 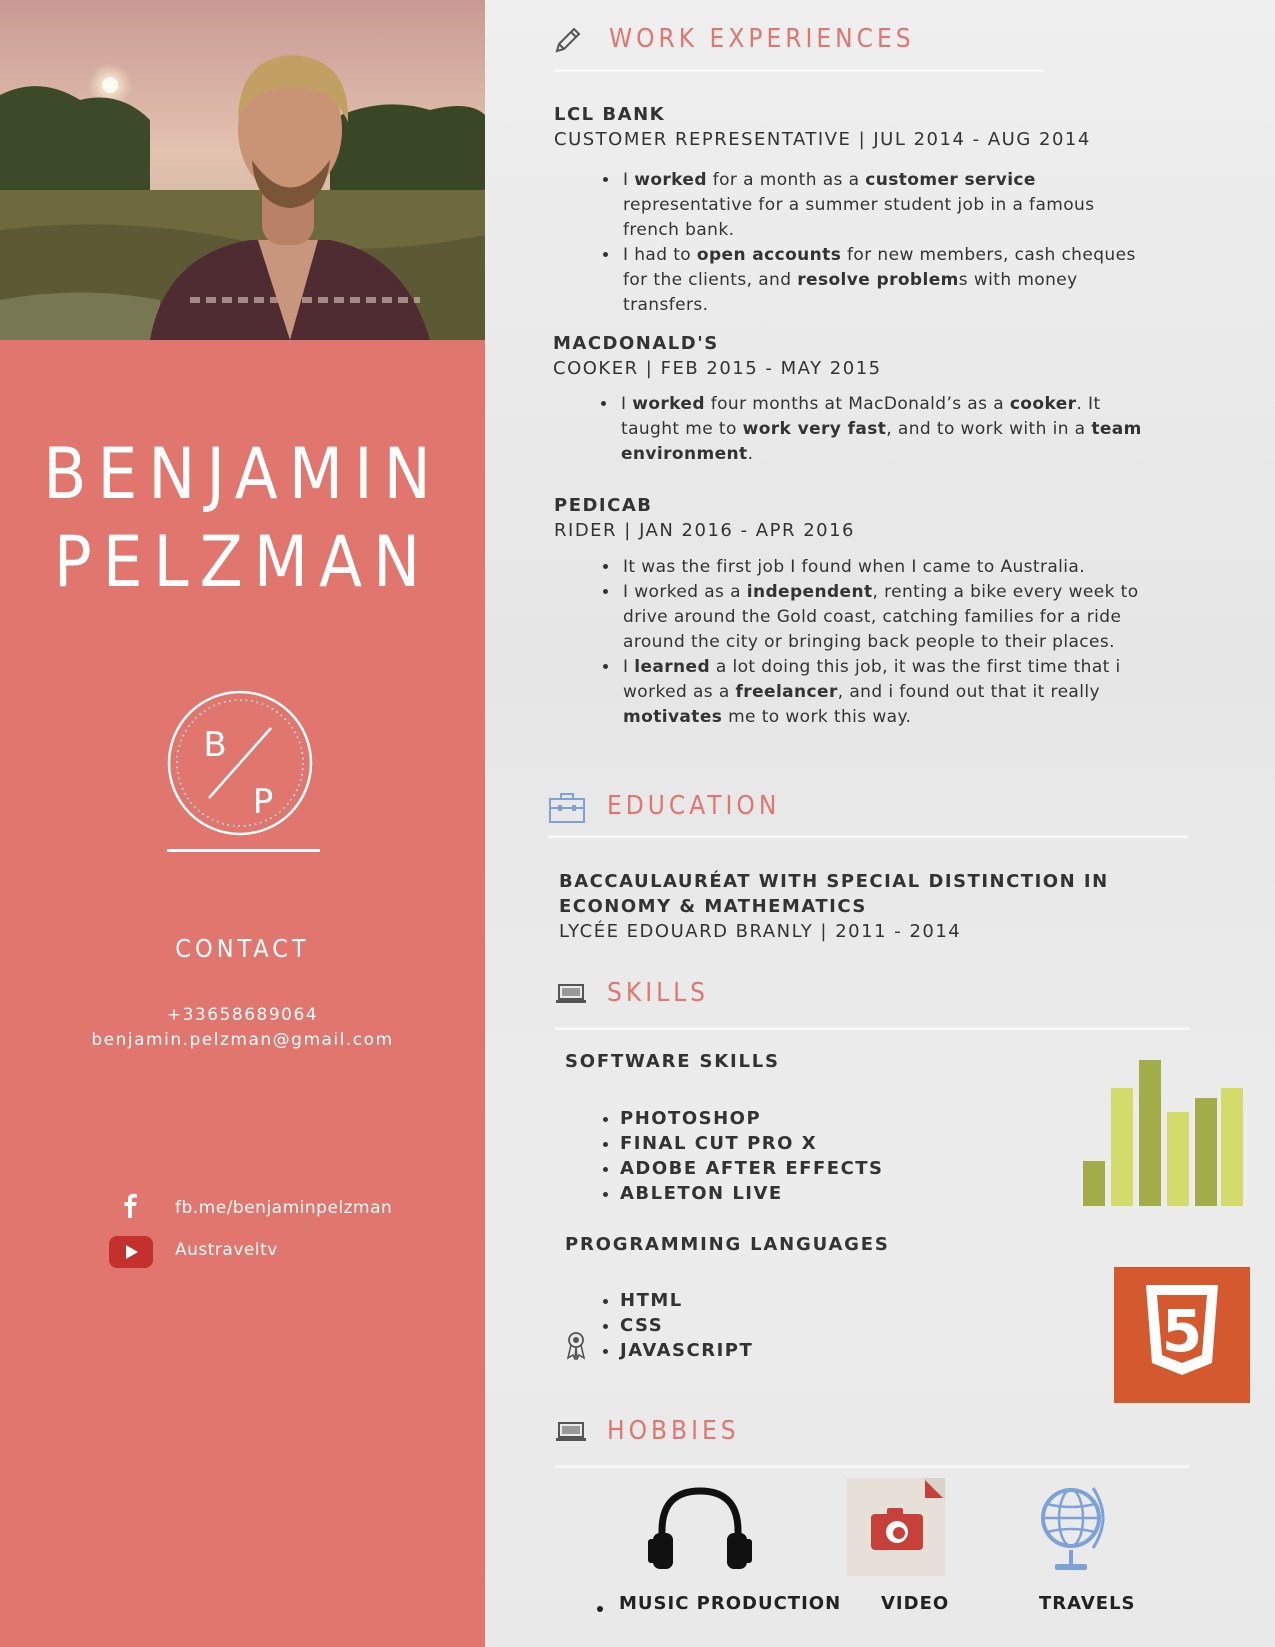 What do you see at coordinates (872, 1028) in the screenshot?
I see `skills-divider` at bounding box center [872, 1028].